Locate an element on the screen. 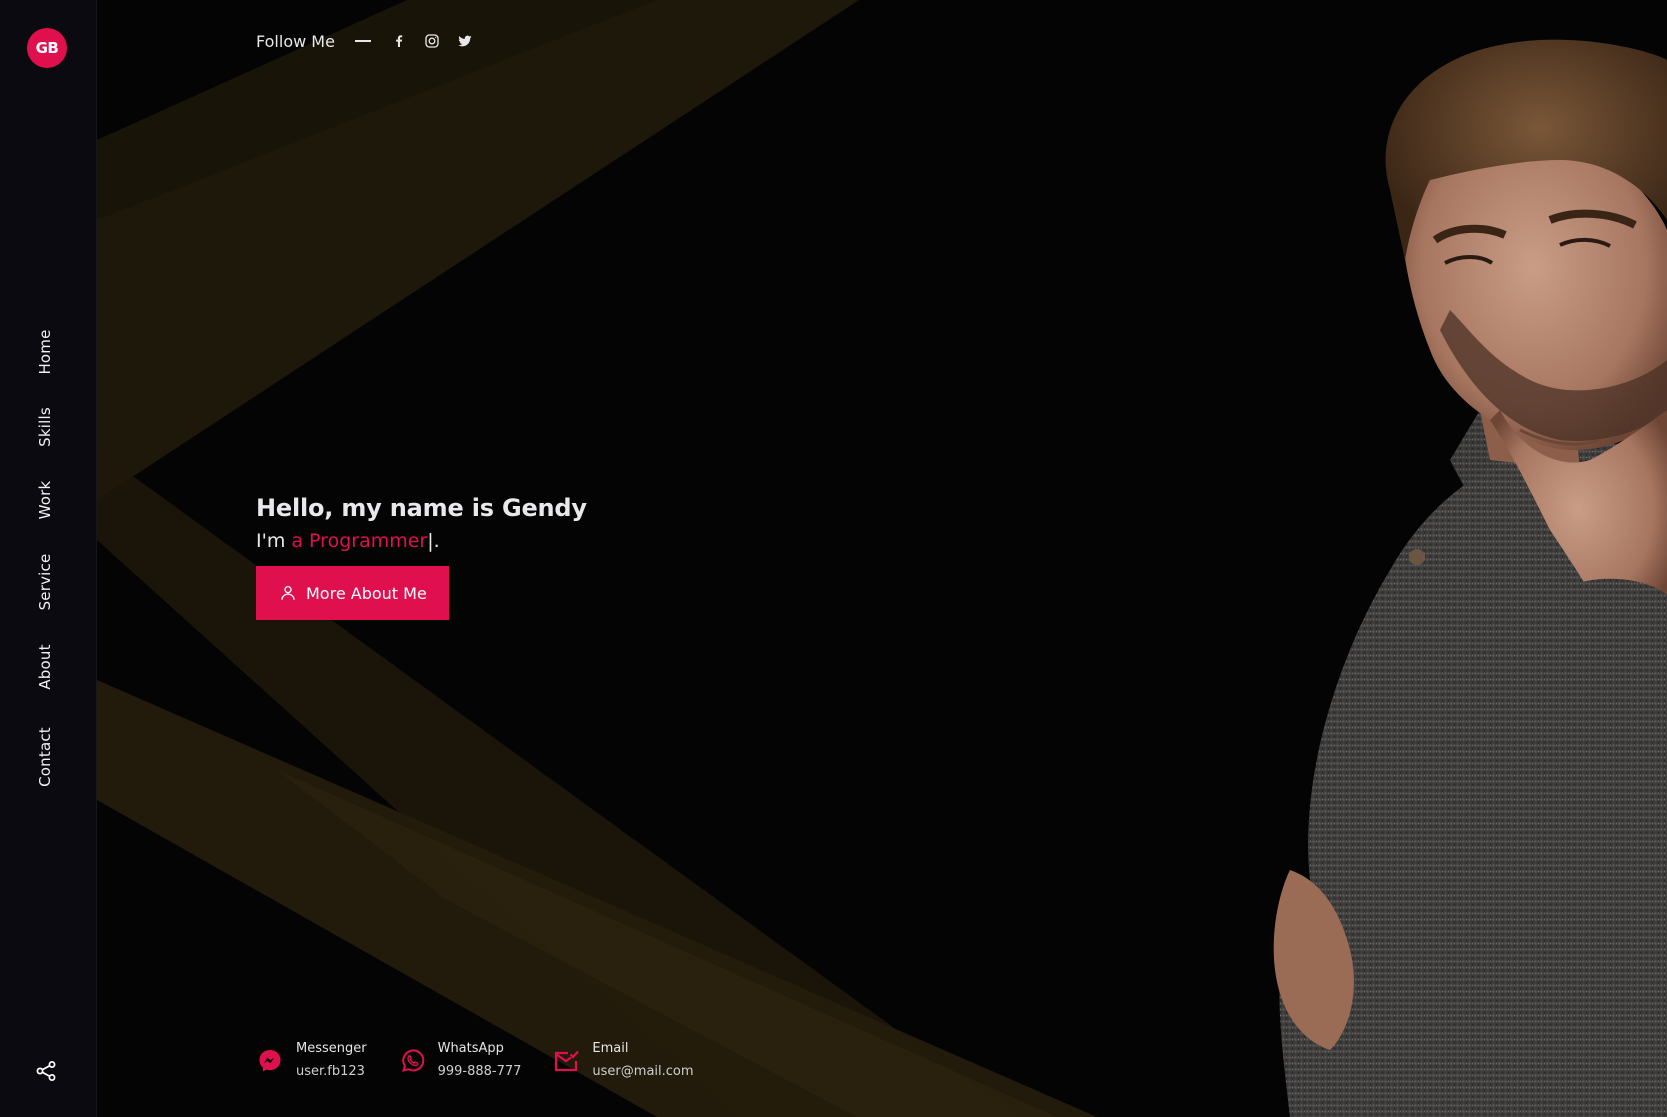 This screenshot has height=1117, width=1667. hero-subtitle-suffix: . is located at coordinates (436, 541).